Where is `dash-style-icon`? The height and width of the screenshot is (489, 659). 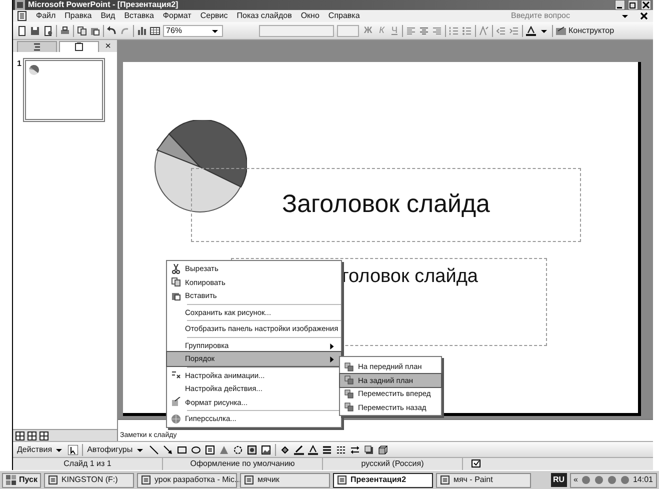
dash-style-icon is located at coordinates (341, 449).